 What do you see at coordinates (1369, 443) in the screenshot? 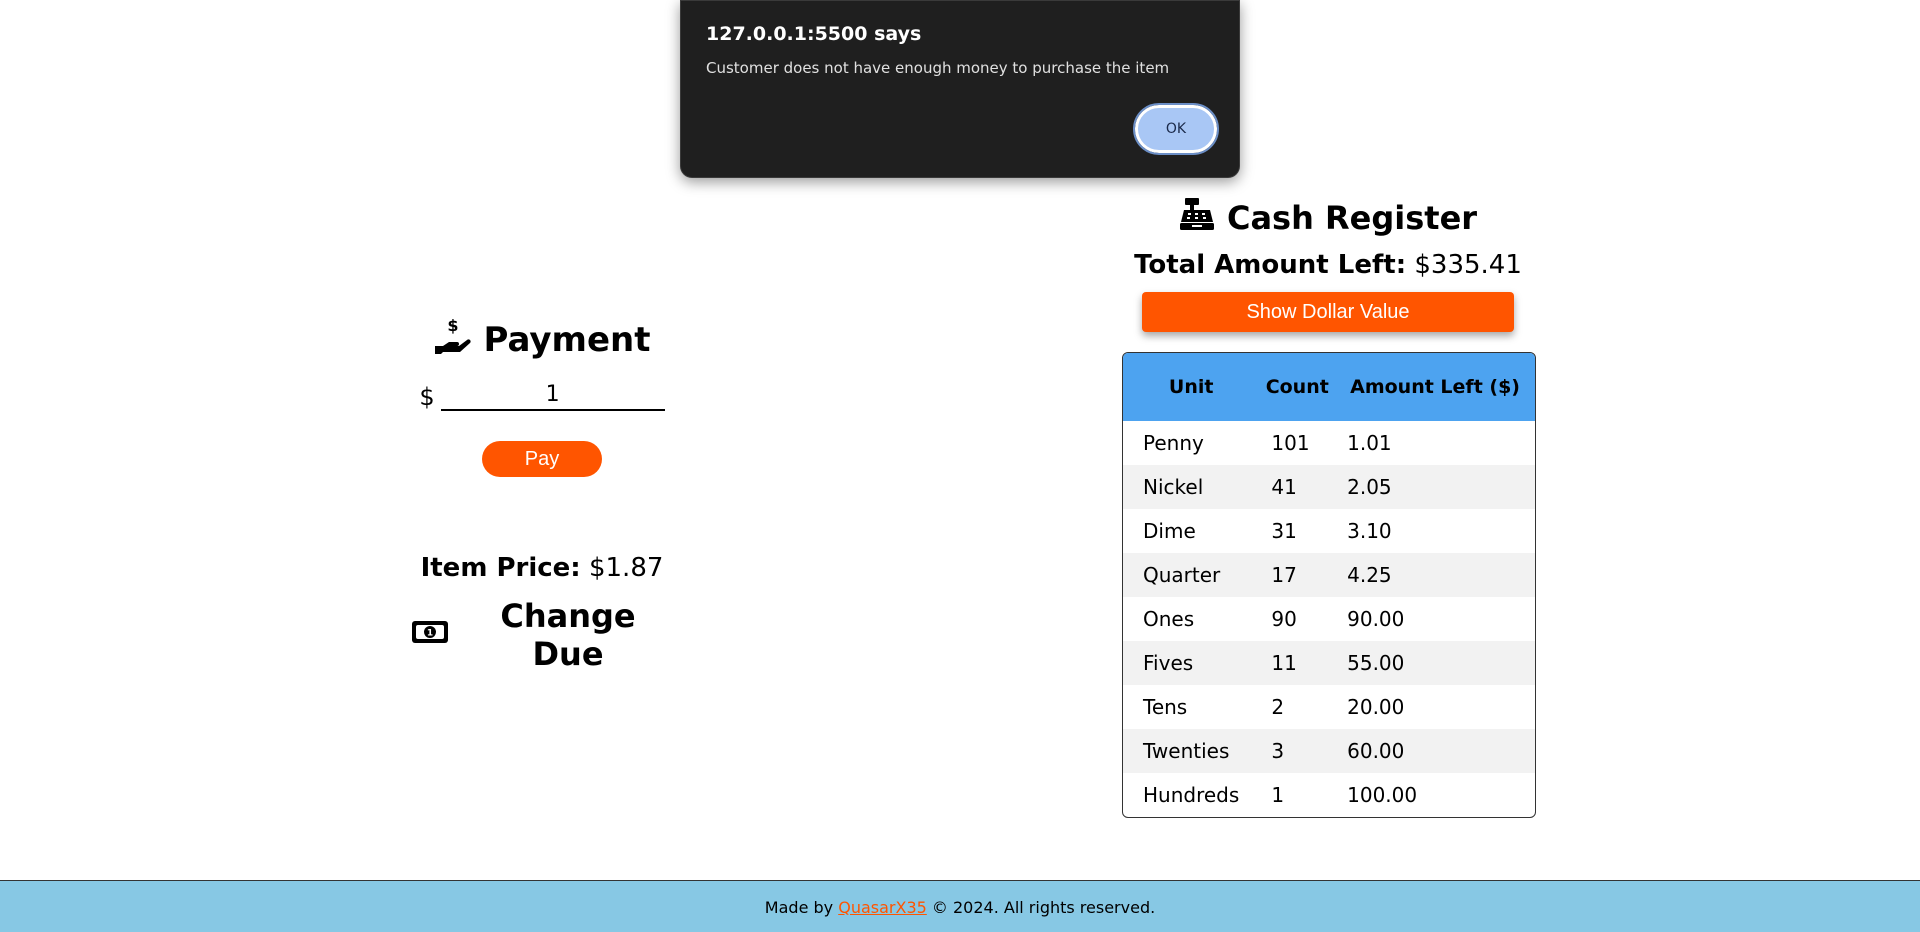
I see `amount-cell: 1.01` at bounding box center [1369, 443].